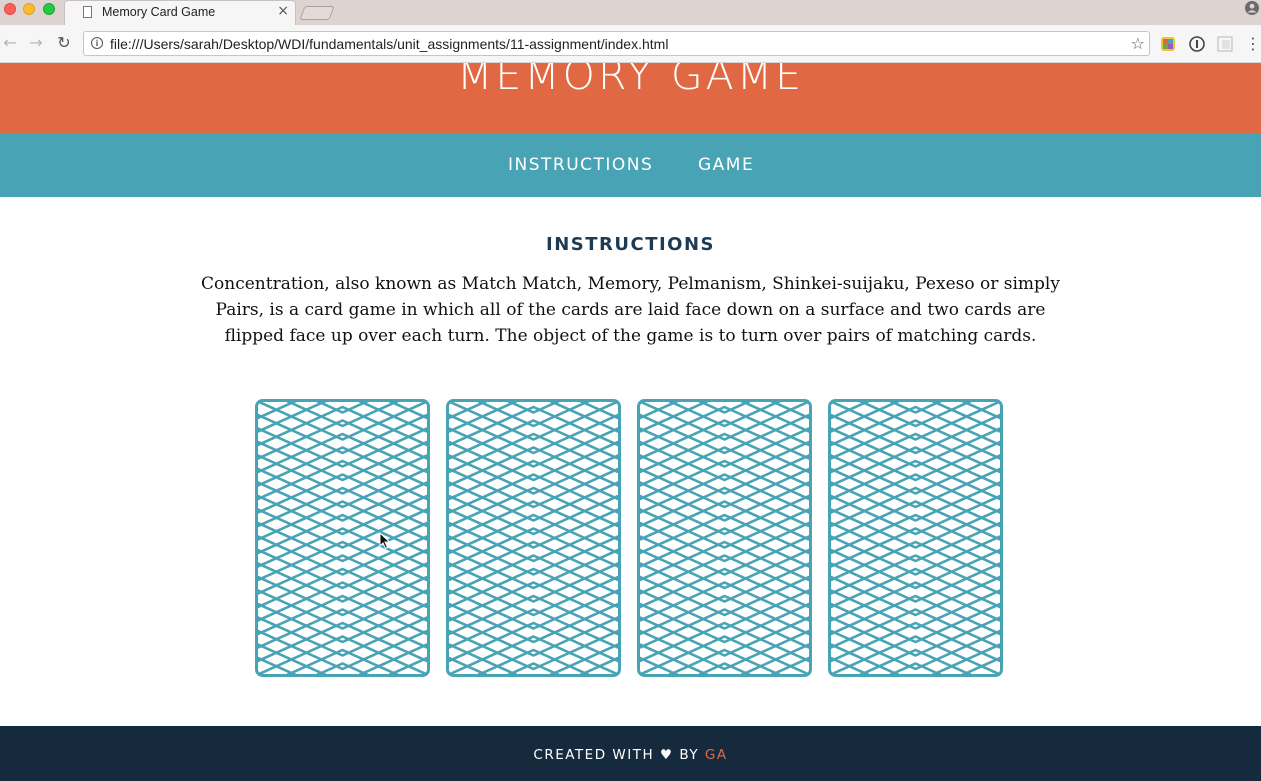 Image resolution: width=1261 pixels, height=781 pixels. I want to click on heart-icon: ♥, so click(666, 755).